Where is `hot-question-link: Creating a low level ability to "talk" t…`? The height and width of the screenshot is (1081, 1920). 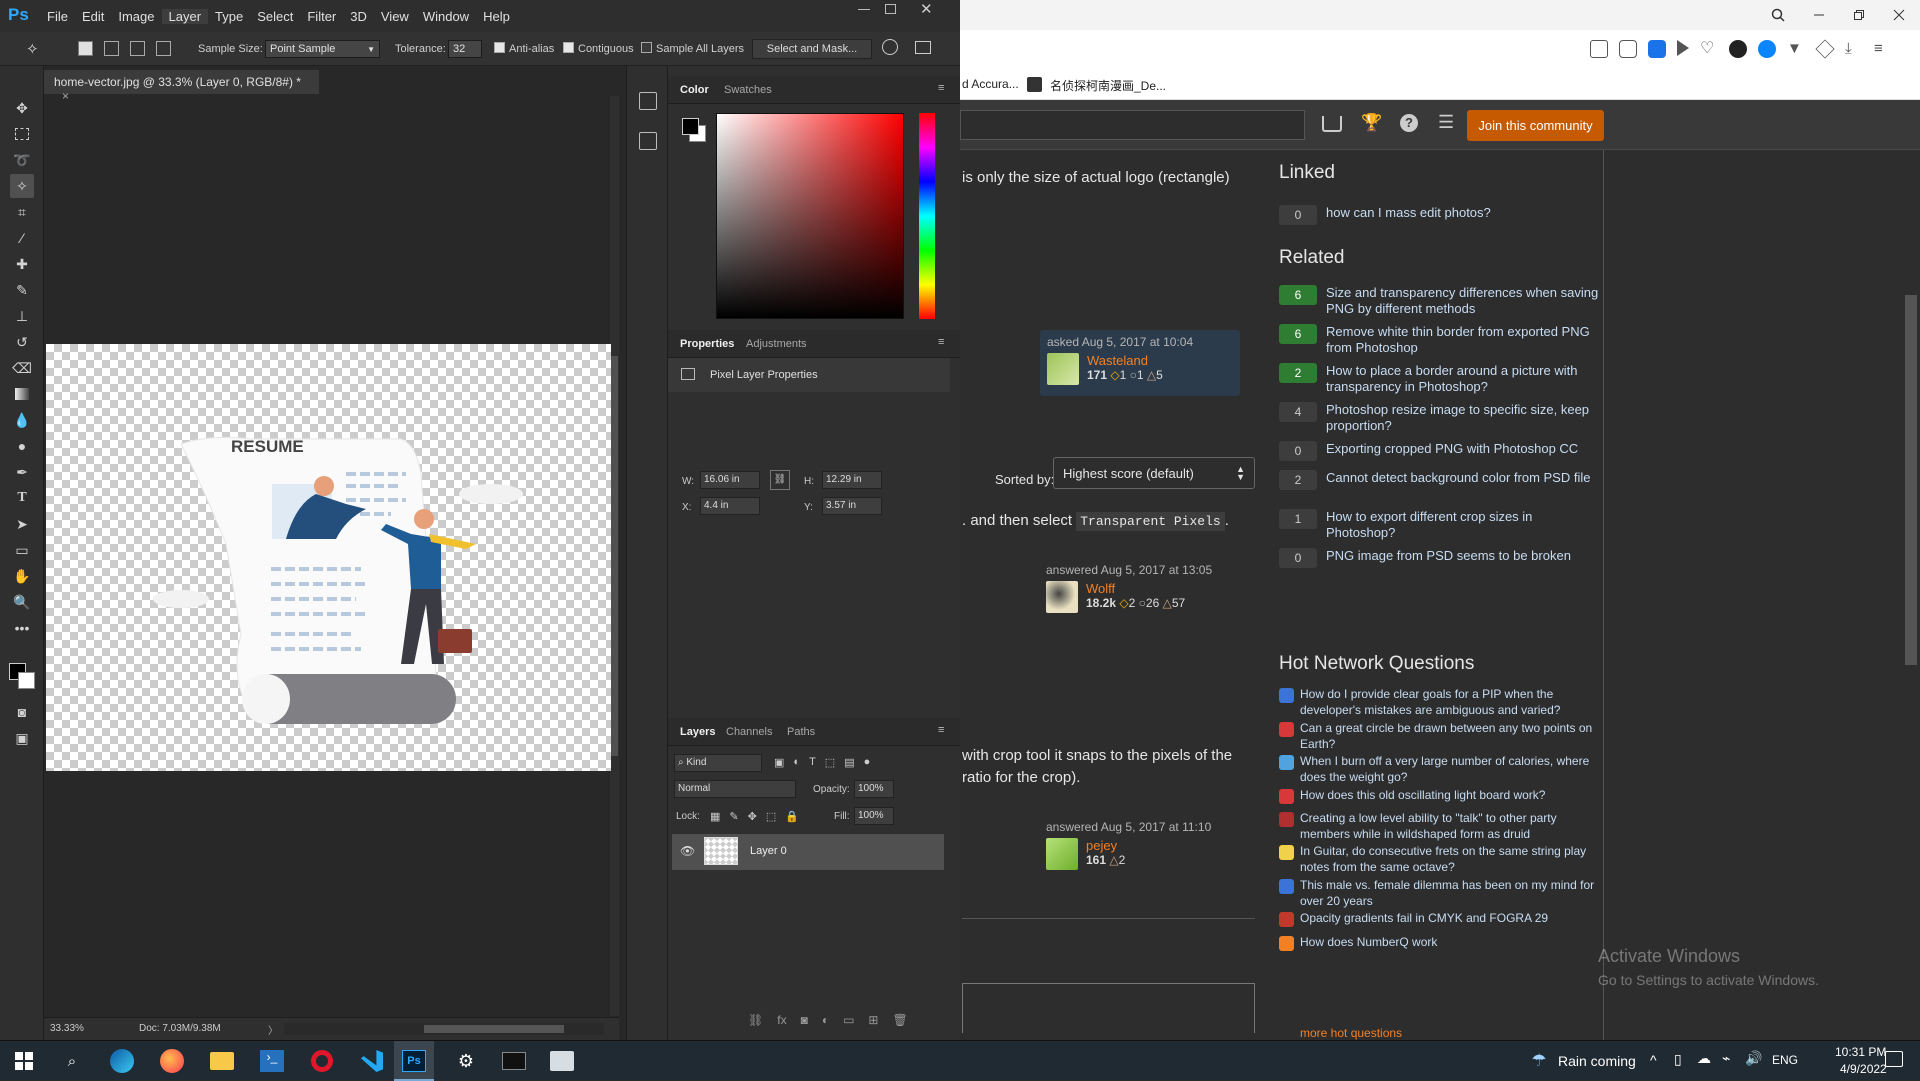 hot-question-link: Creating a low level ability to "talk" t… is located at coordinates (1452, 826).